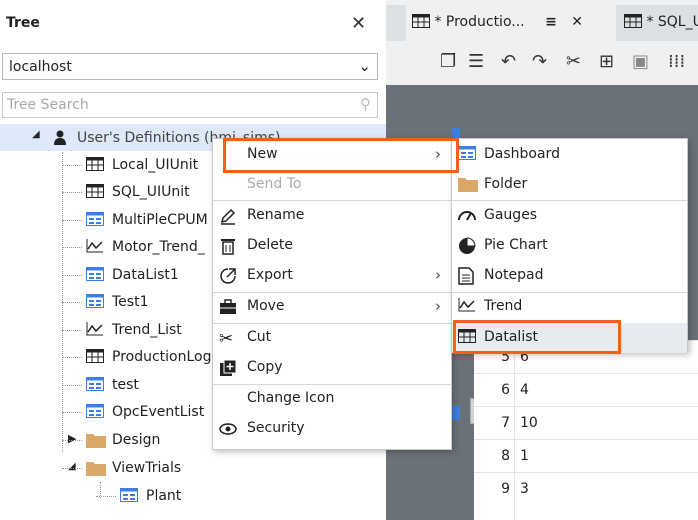 The width and height of the screenshot is (698, 520). Describe the element at coordinates (606, 61) in the screenshot. I see `add-table-icon: ⊞` at that location.